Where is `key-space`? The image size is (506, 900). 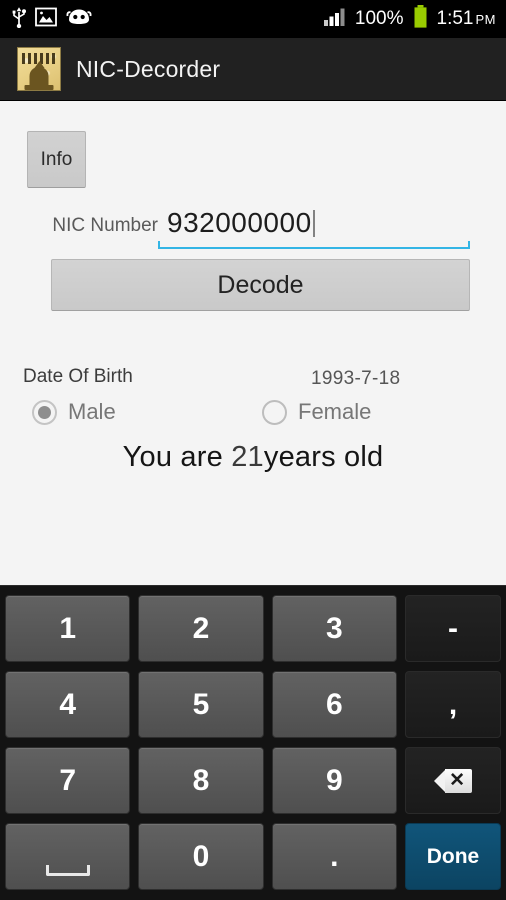
key-space is located at coordinates (68, 856).